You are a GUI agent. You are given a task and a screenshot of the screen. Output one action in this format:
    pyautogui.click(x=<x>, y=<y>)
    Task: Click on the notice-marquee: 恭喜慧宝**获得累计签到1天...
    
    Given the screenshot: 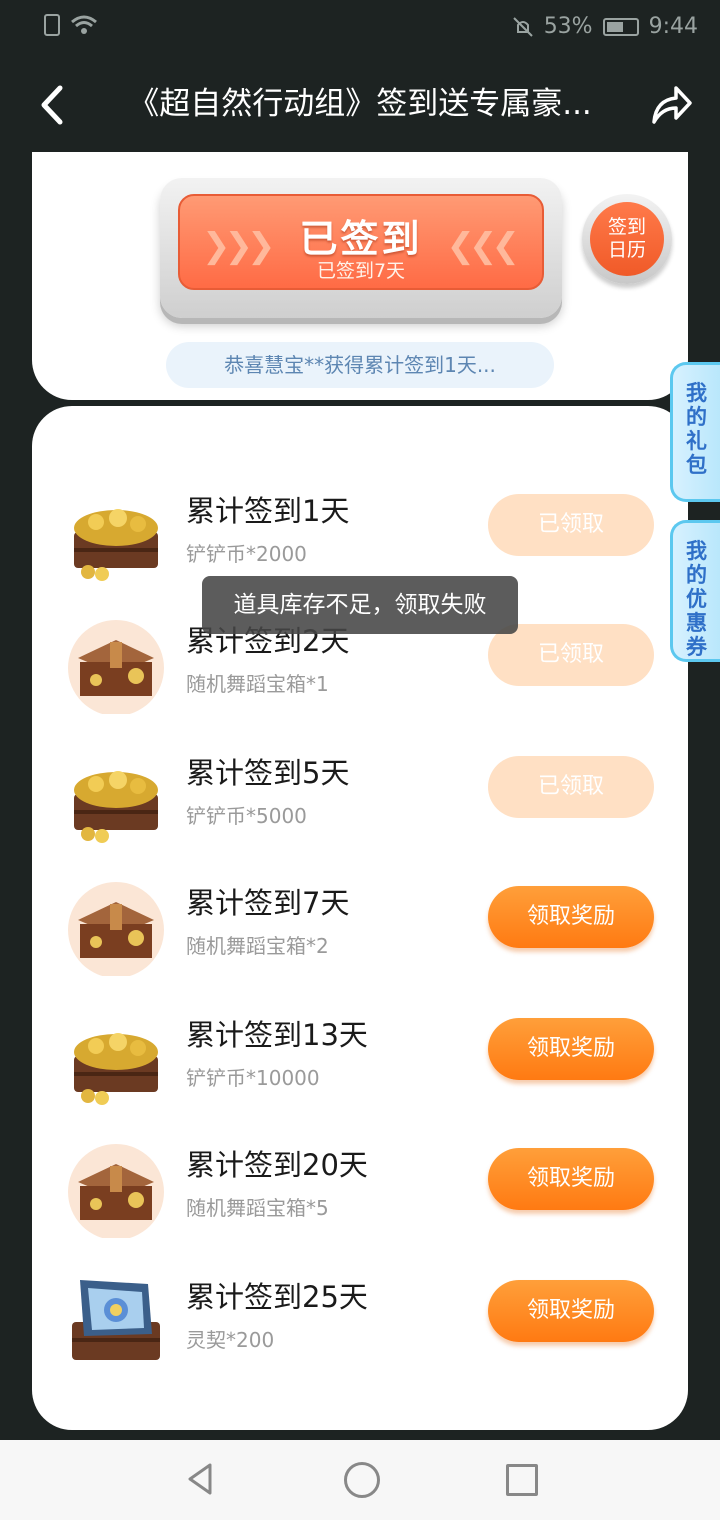 What is the action you would take?
    pyautogui.click(x=360, y=365)
    